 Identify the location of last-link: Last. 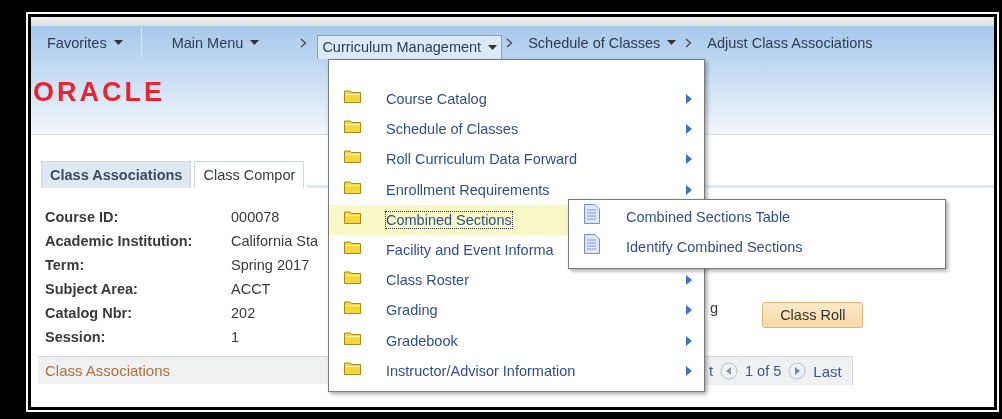
(827, 371).